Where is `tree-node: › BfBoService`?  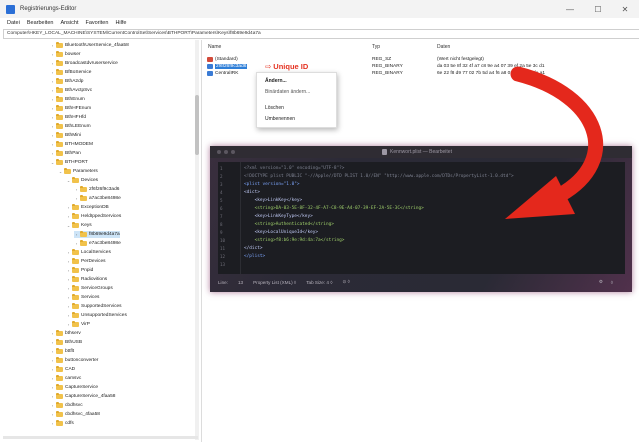
tree-node: › BfBoService is located at coordinates (70, 72).